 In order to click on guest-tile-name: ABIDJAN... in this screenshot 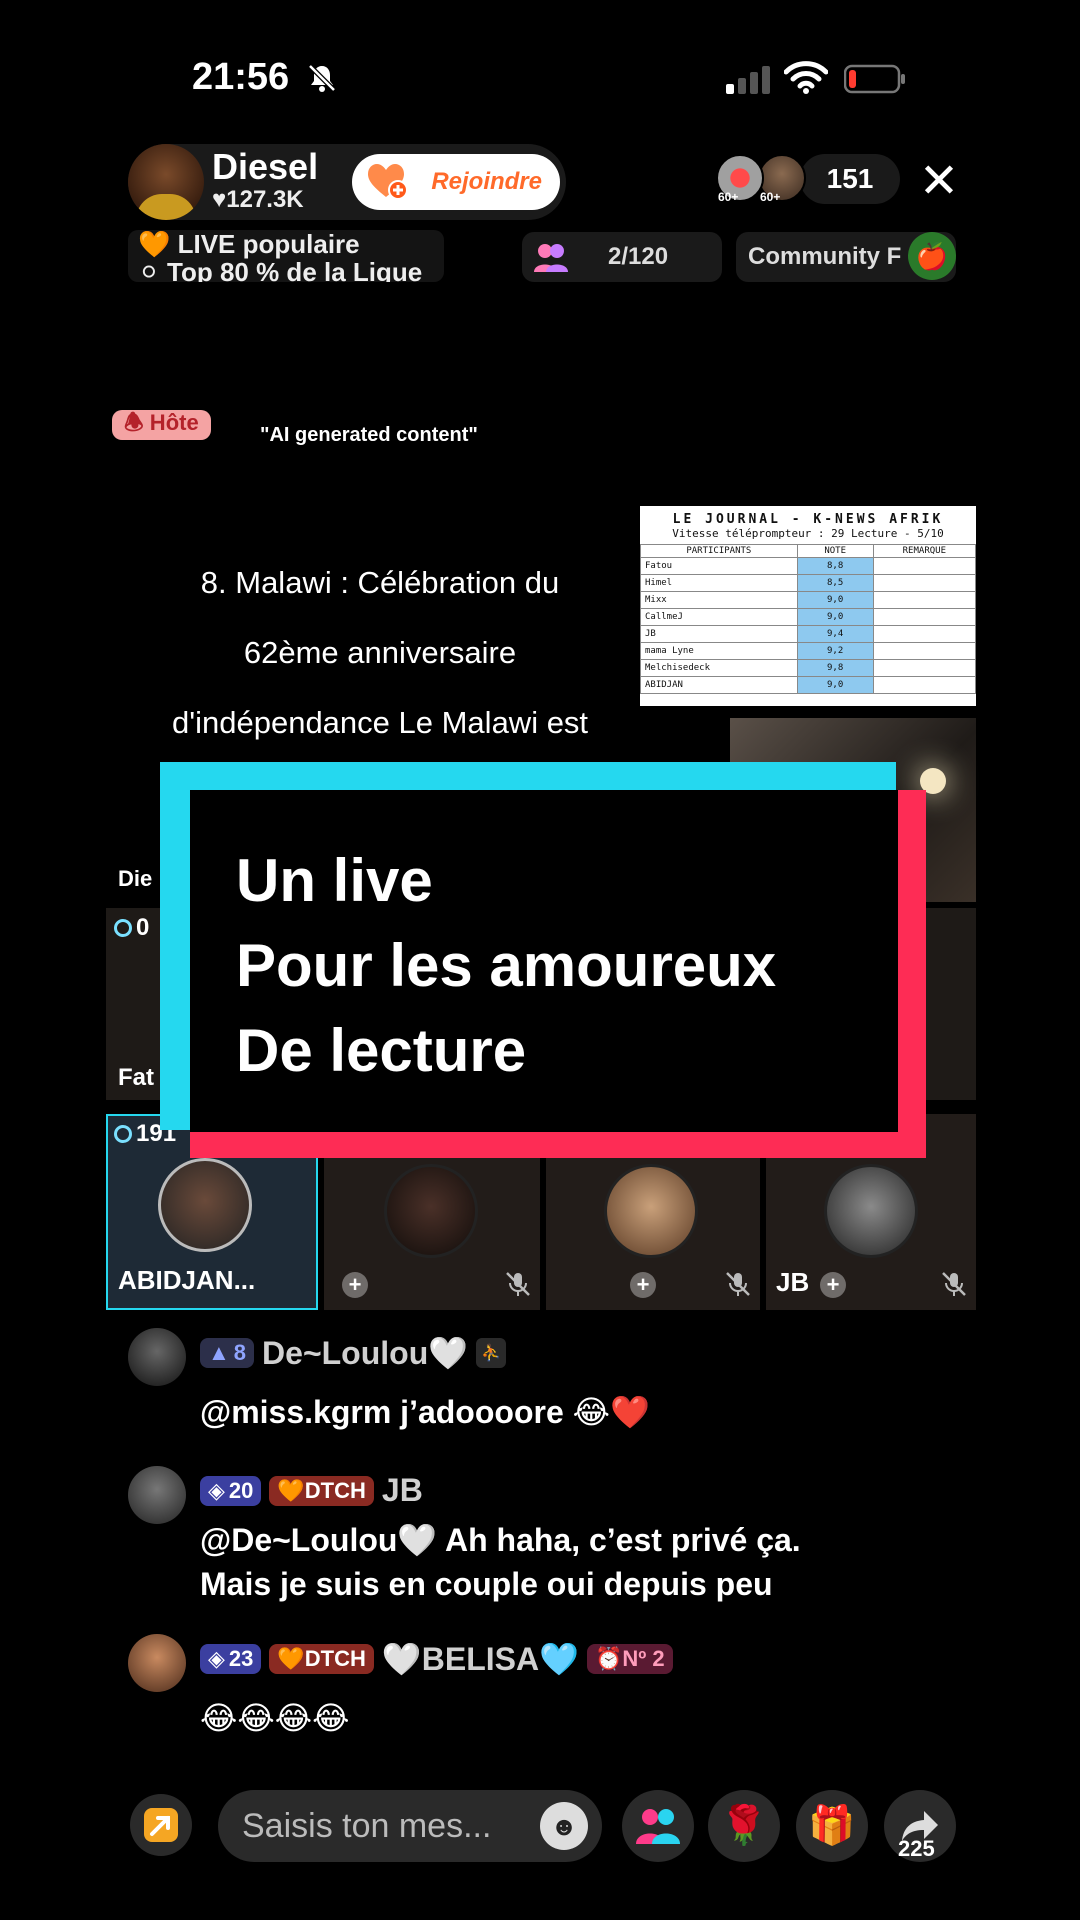, I will do `click(187, 1280)`.